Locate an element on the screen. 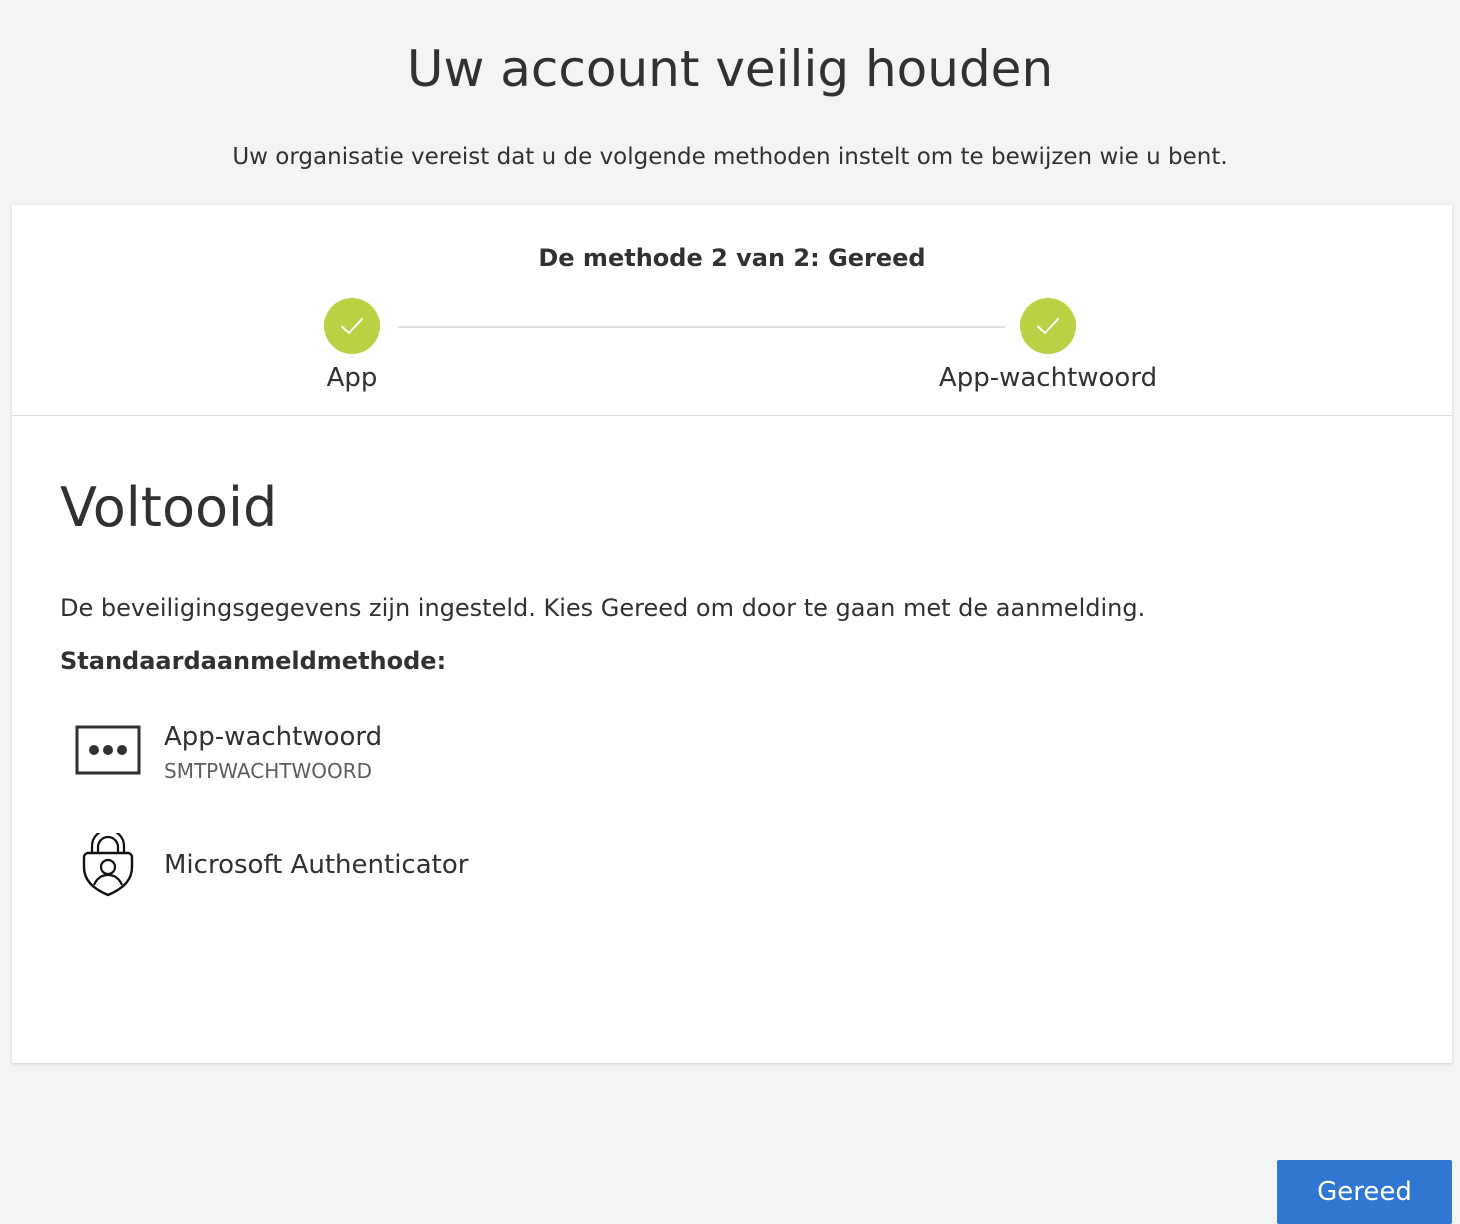 The image size is (1460, 1224). authenticator-icon is located at coordinates (108, 866).